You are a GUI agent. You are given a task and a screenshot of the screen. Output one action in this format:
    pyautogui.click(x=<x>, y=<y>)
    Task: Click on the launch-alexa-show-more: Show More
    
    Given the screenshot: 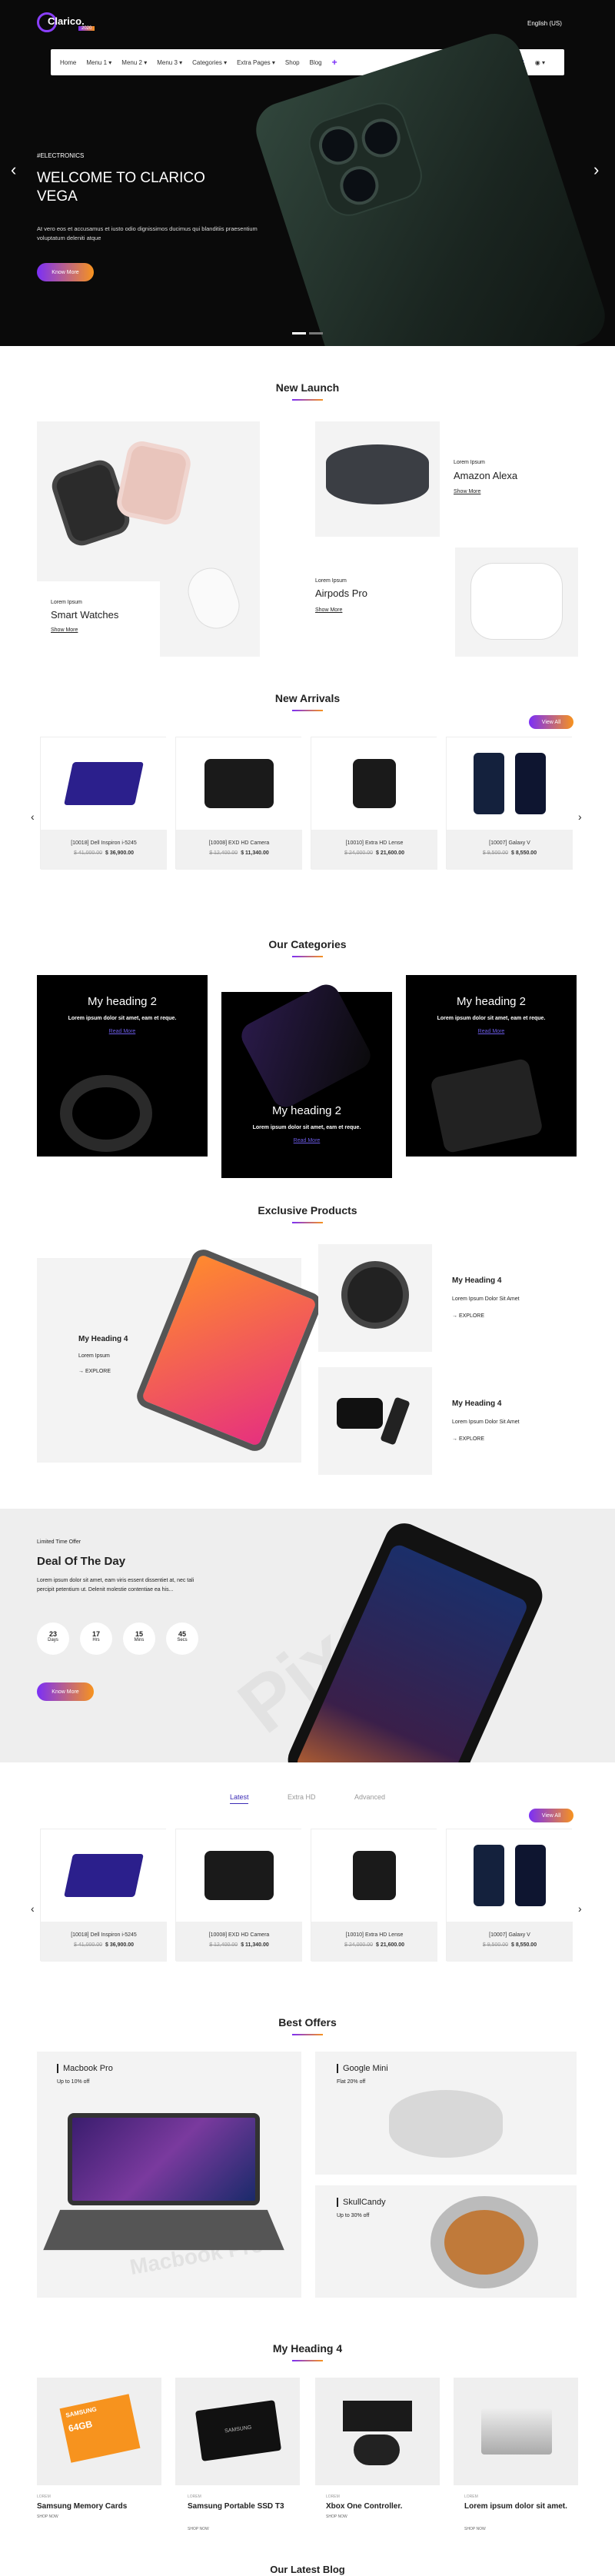 What is the action you would take?
    pyautogui.click(x=467, y=492)
    